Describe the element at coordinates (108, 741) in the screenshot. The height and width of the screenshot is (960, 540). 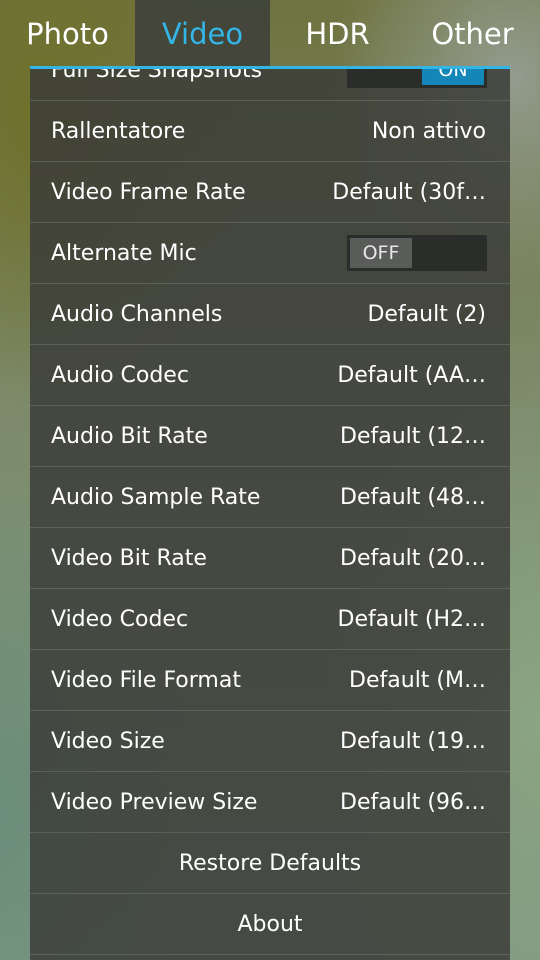
I see `setting-label: Video Size` at that location.